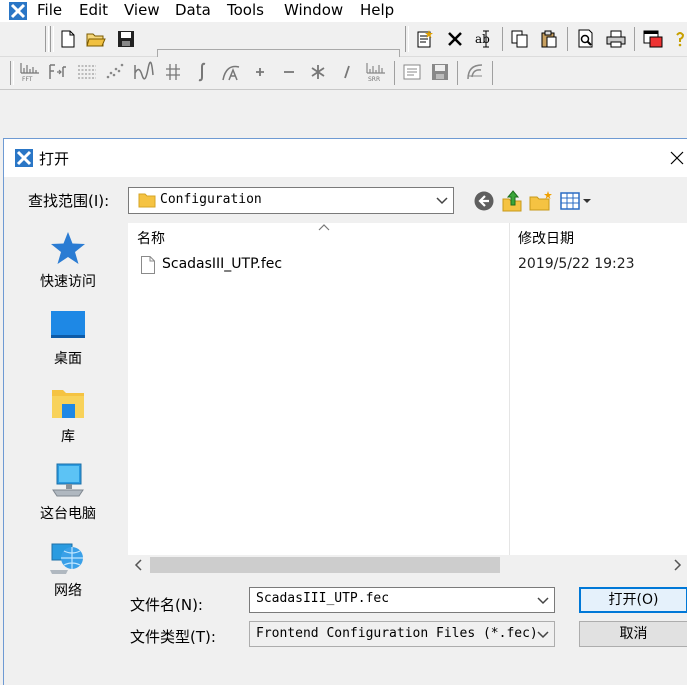 The image size is (687, 685). What do you see at coordinates (54, 159) in the screenshot?
I see `dialog-title: 打开` at bounding box center [54, 159].